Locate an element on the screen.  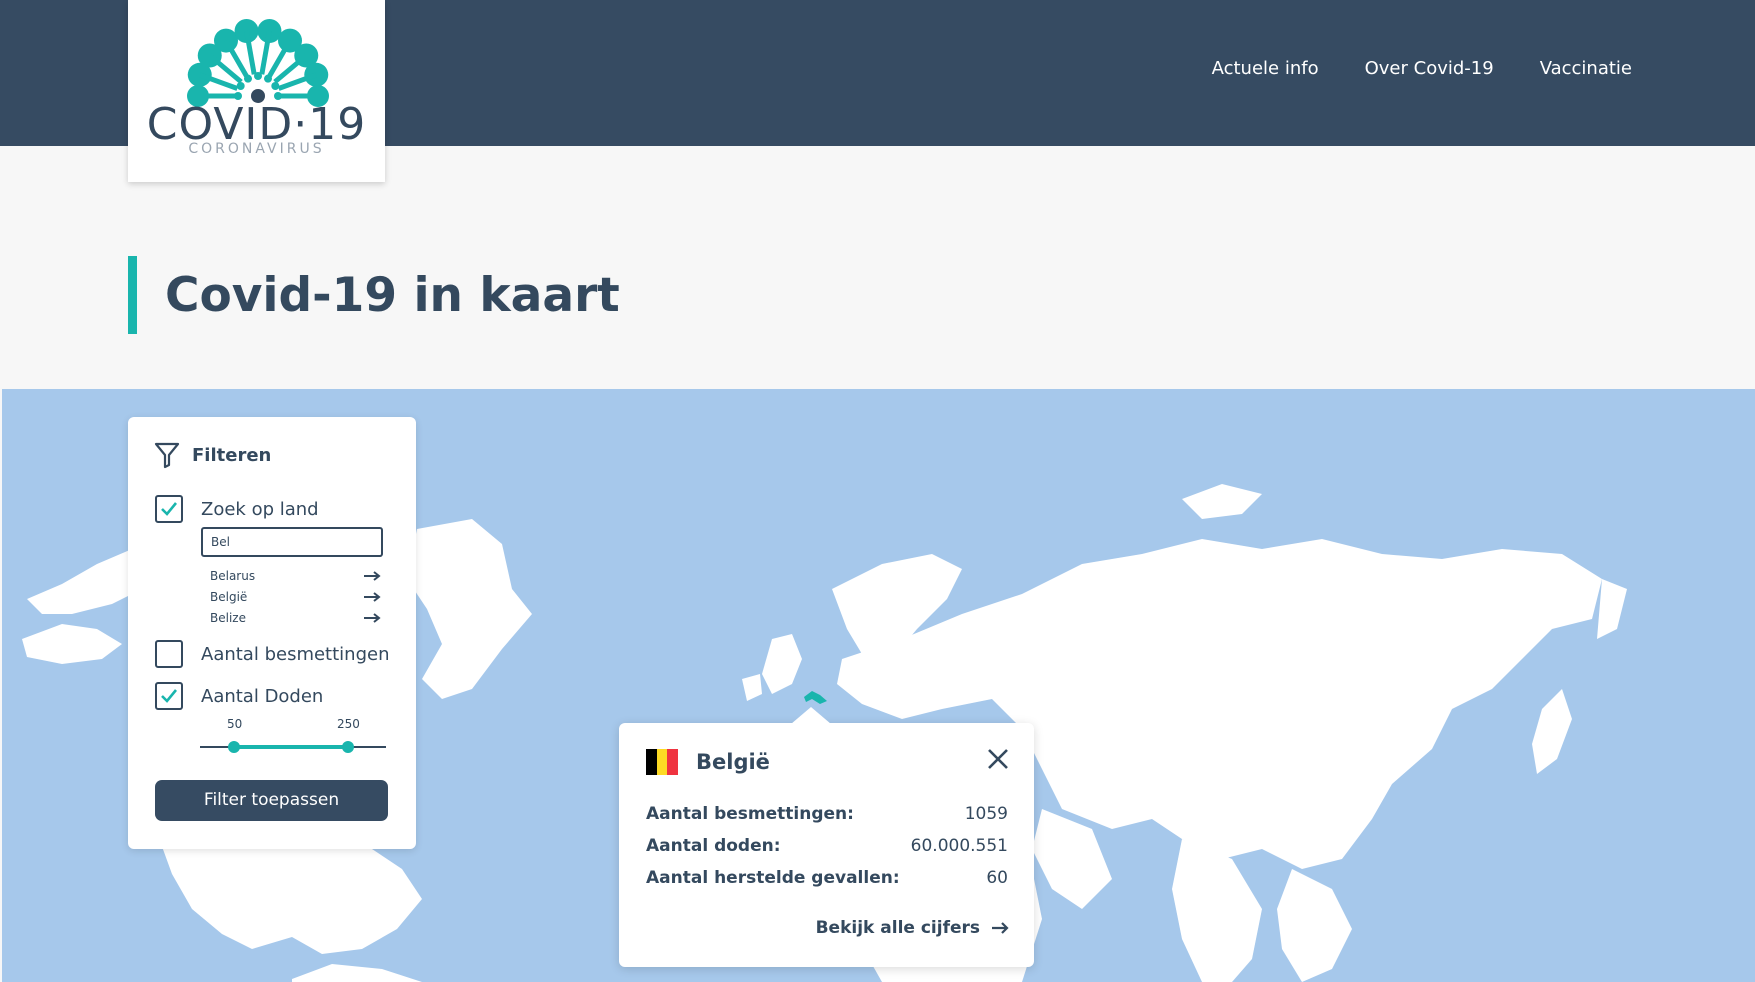
map-land-canada-islands is located at coordinates (72, 644).